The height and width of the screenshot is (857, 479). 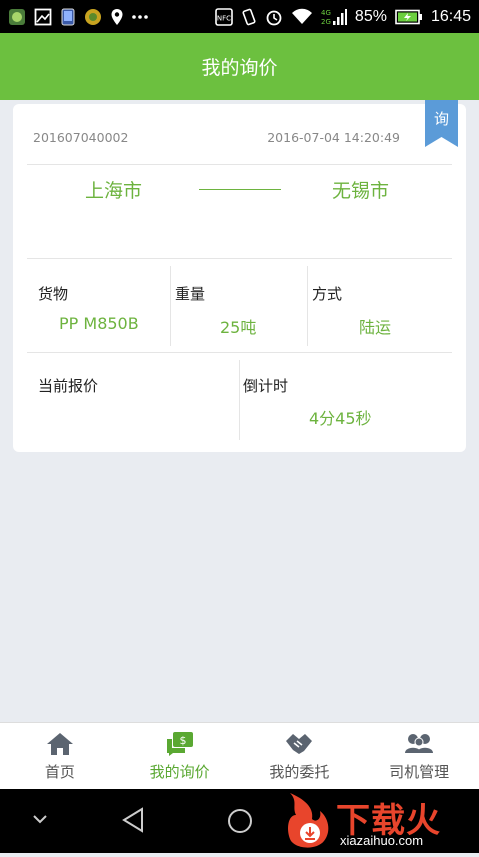 What do you see at coordinates (419, 743) in the screenshot?
I see `drivers-icon` at bounding box center [419, 743].